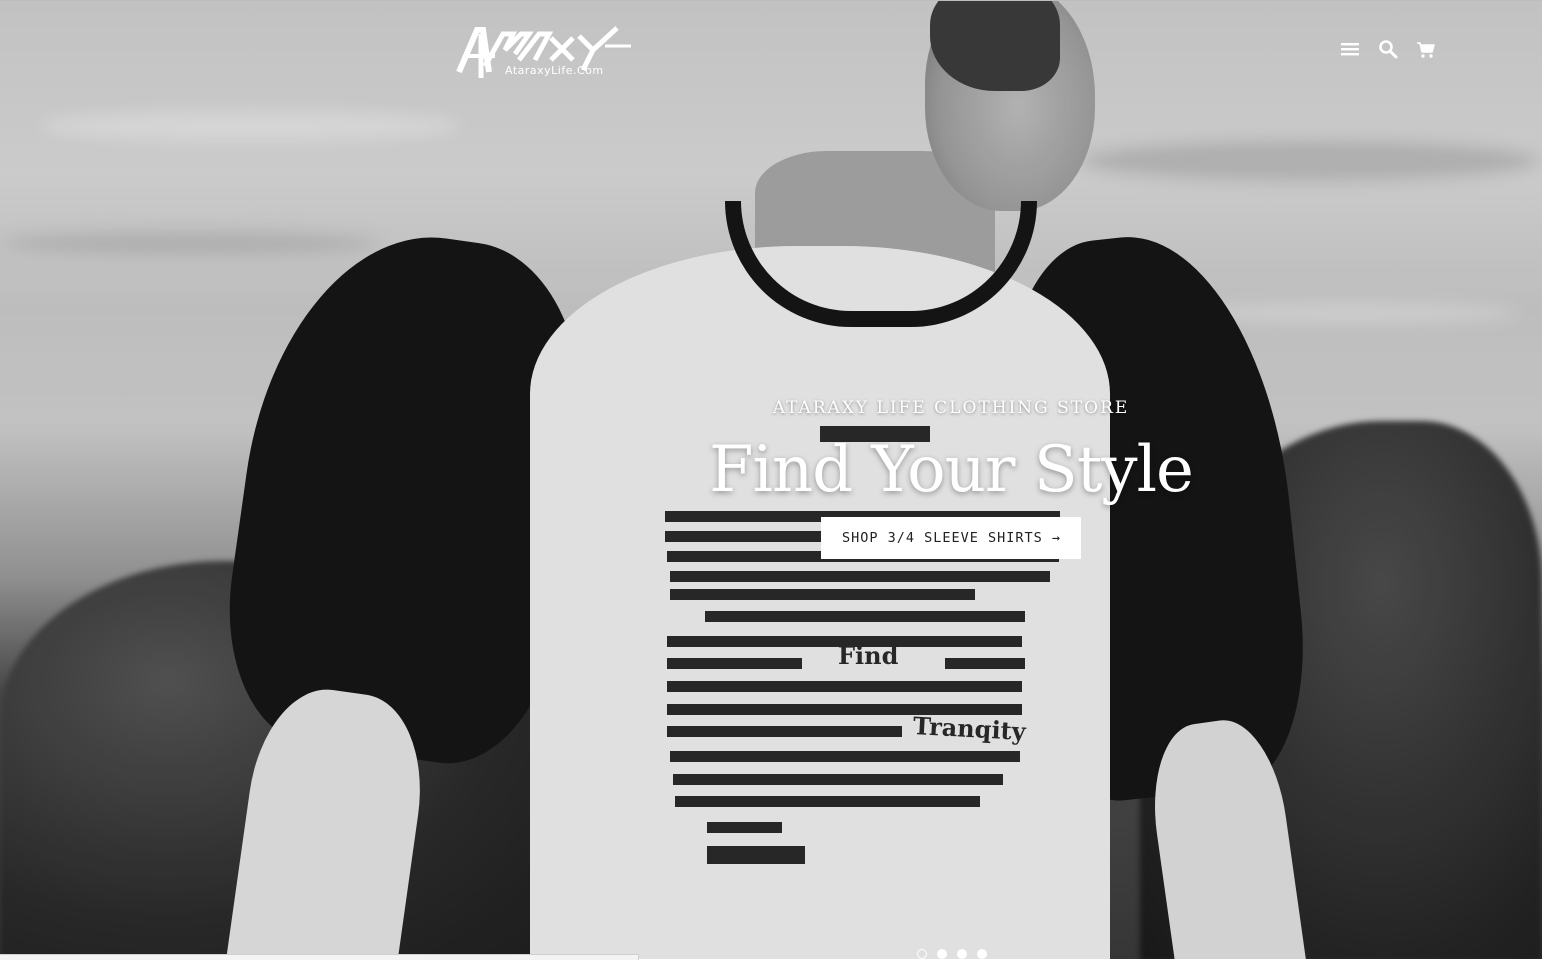 Image resolution: width=1542 pixels, height=960 pixels. I want to click on search-icon, so click(1388, 49).